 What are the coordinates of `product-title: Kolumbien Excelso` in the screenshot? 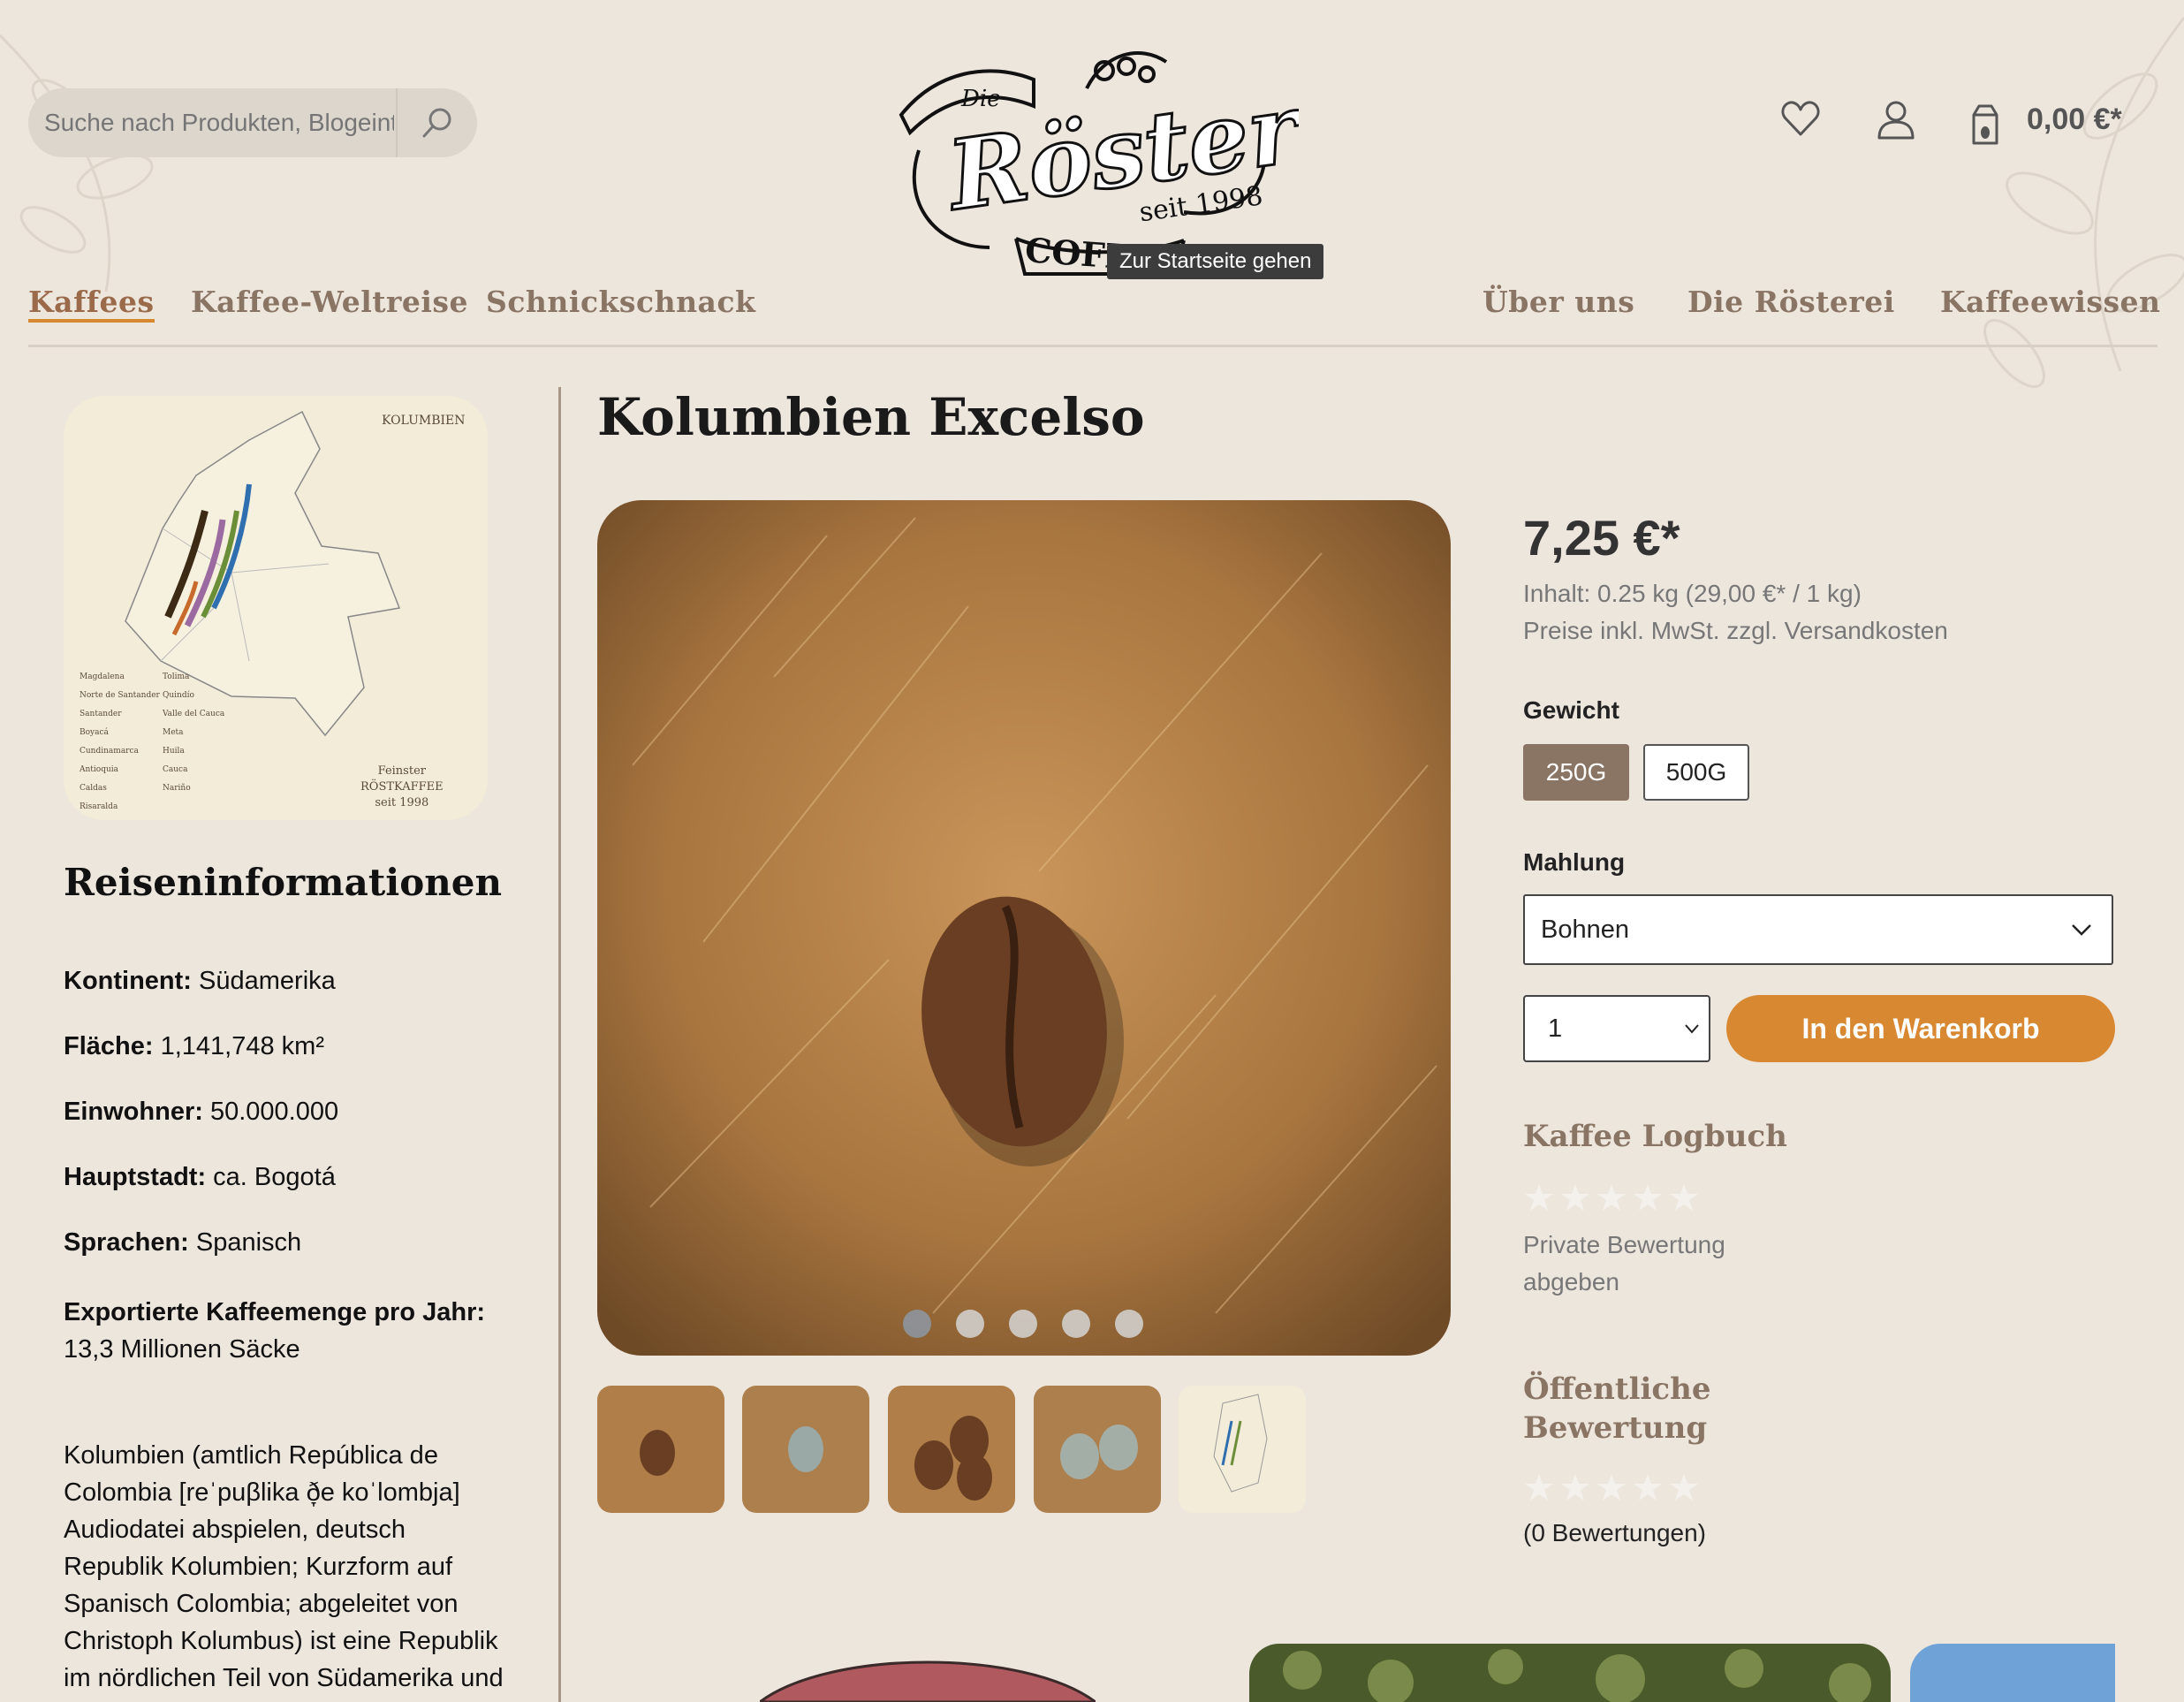 It's located at (871, 417).